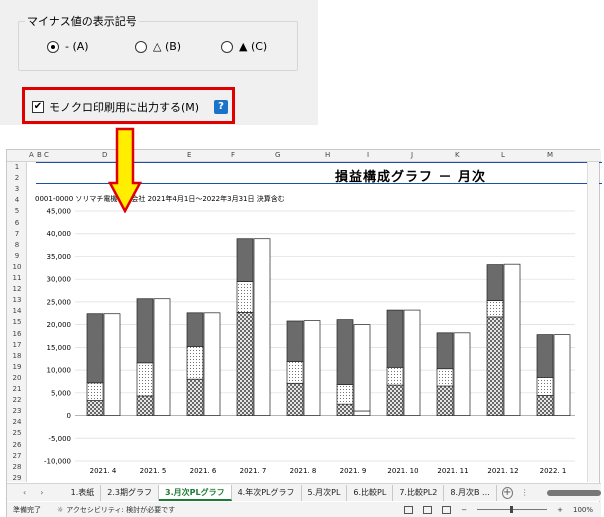 This screenshot has width=604, height=517. I want to click on row-header: 13, so click(17, 300).